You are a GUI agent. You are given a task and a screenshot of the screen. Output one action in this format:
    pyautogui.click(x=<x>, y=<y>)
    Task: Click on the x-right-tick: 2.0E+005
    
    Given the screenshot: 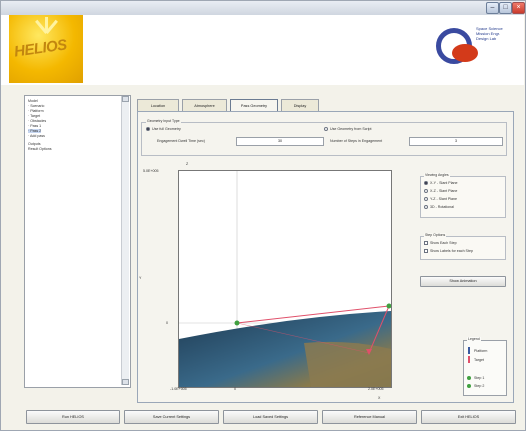 What is the action you would take?
    pyautogui.click(x=376, y=389)
    